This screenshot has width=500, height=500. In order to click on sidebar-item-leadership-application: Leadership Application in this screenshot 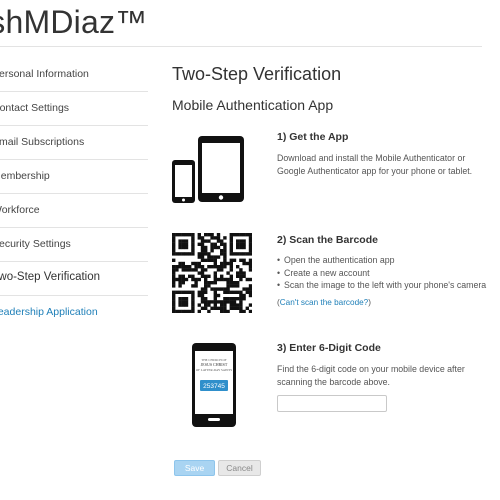, I will do `click(74, 312)`.